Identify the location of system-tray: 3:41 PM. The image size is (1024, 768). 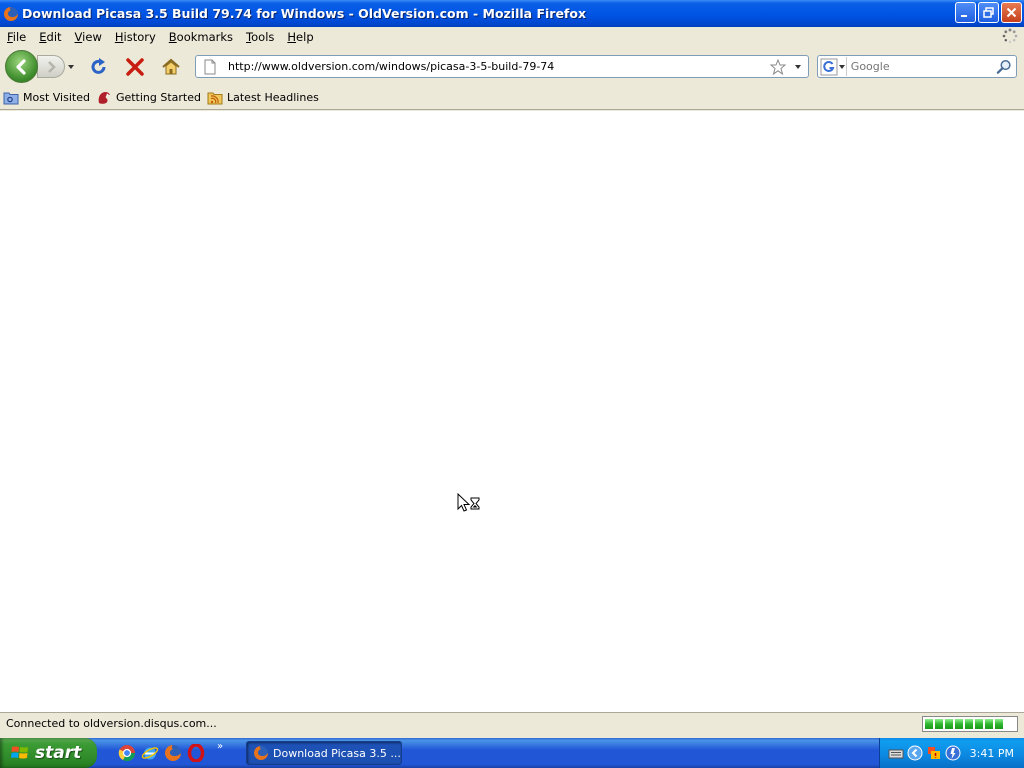
(951, 753).